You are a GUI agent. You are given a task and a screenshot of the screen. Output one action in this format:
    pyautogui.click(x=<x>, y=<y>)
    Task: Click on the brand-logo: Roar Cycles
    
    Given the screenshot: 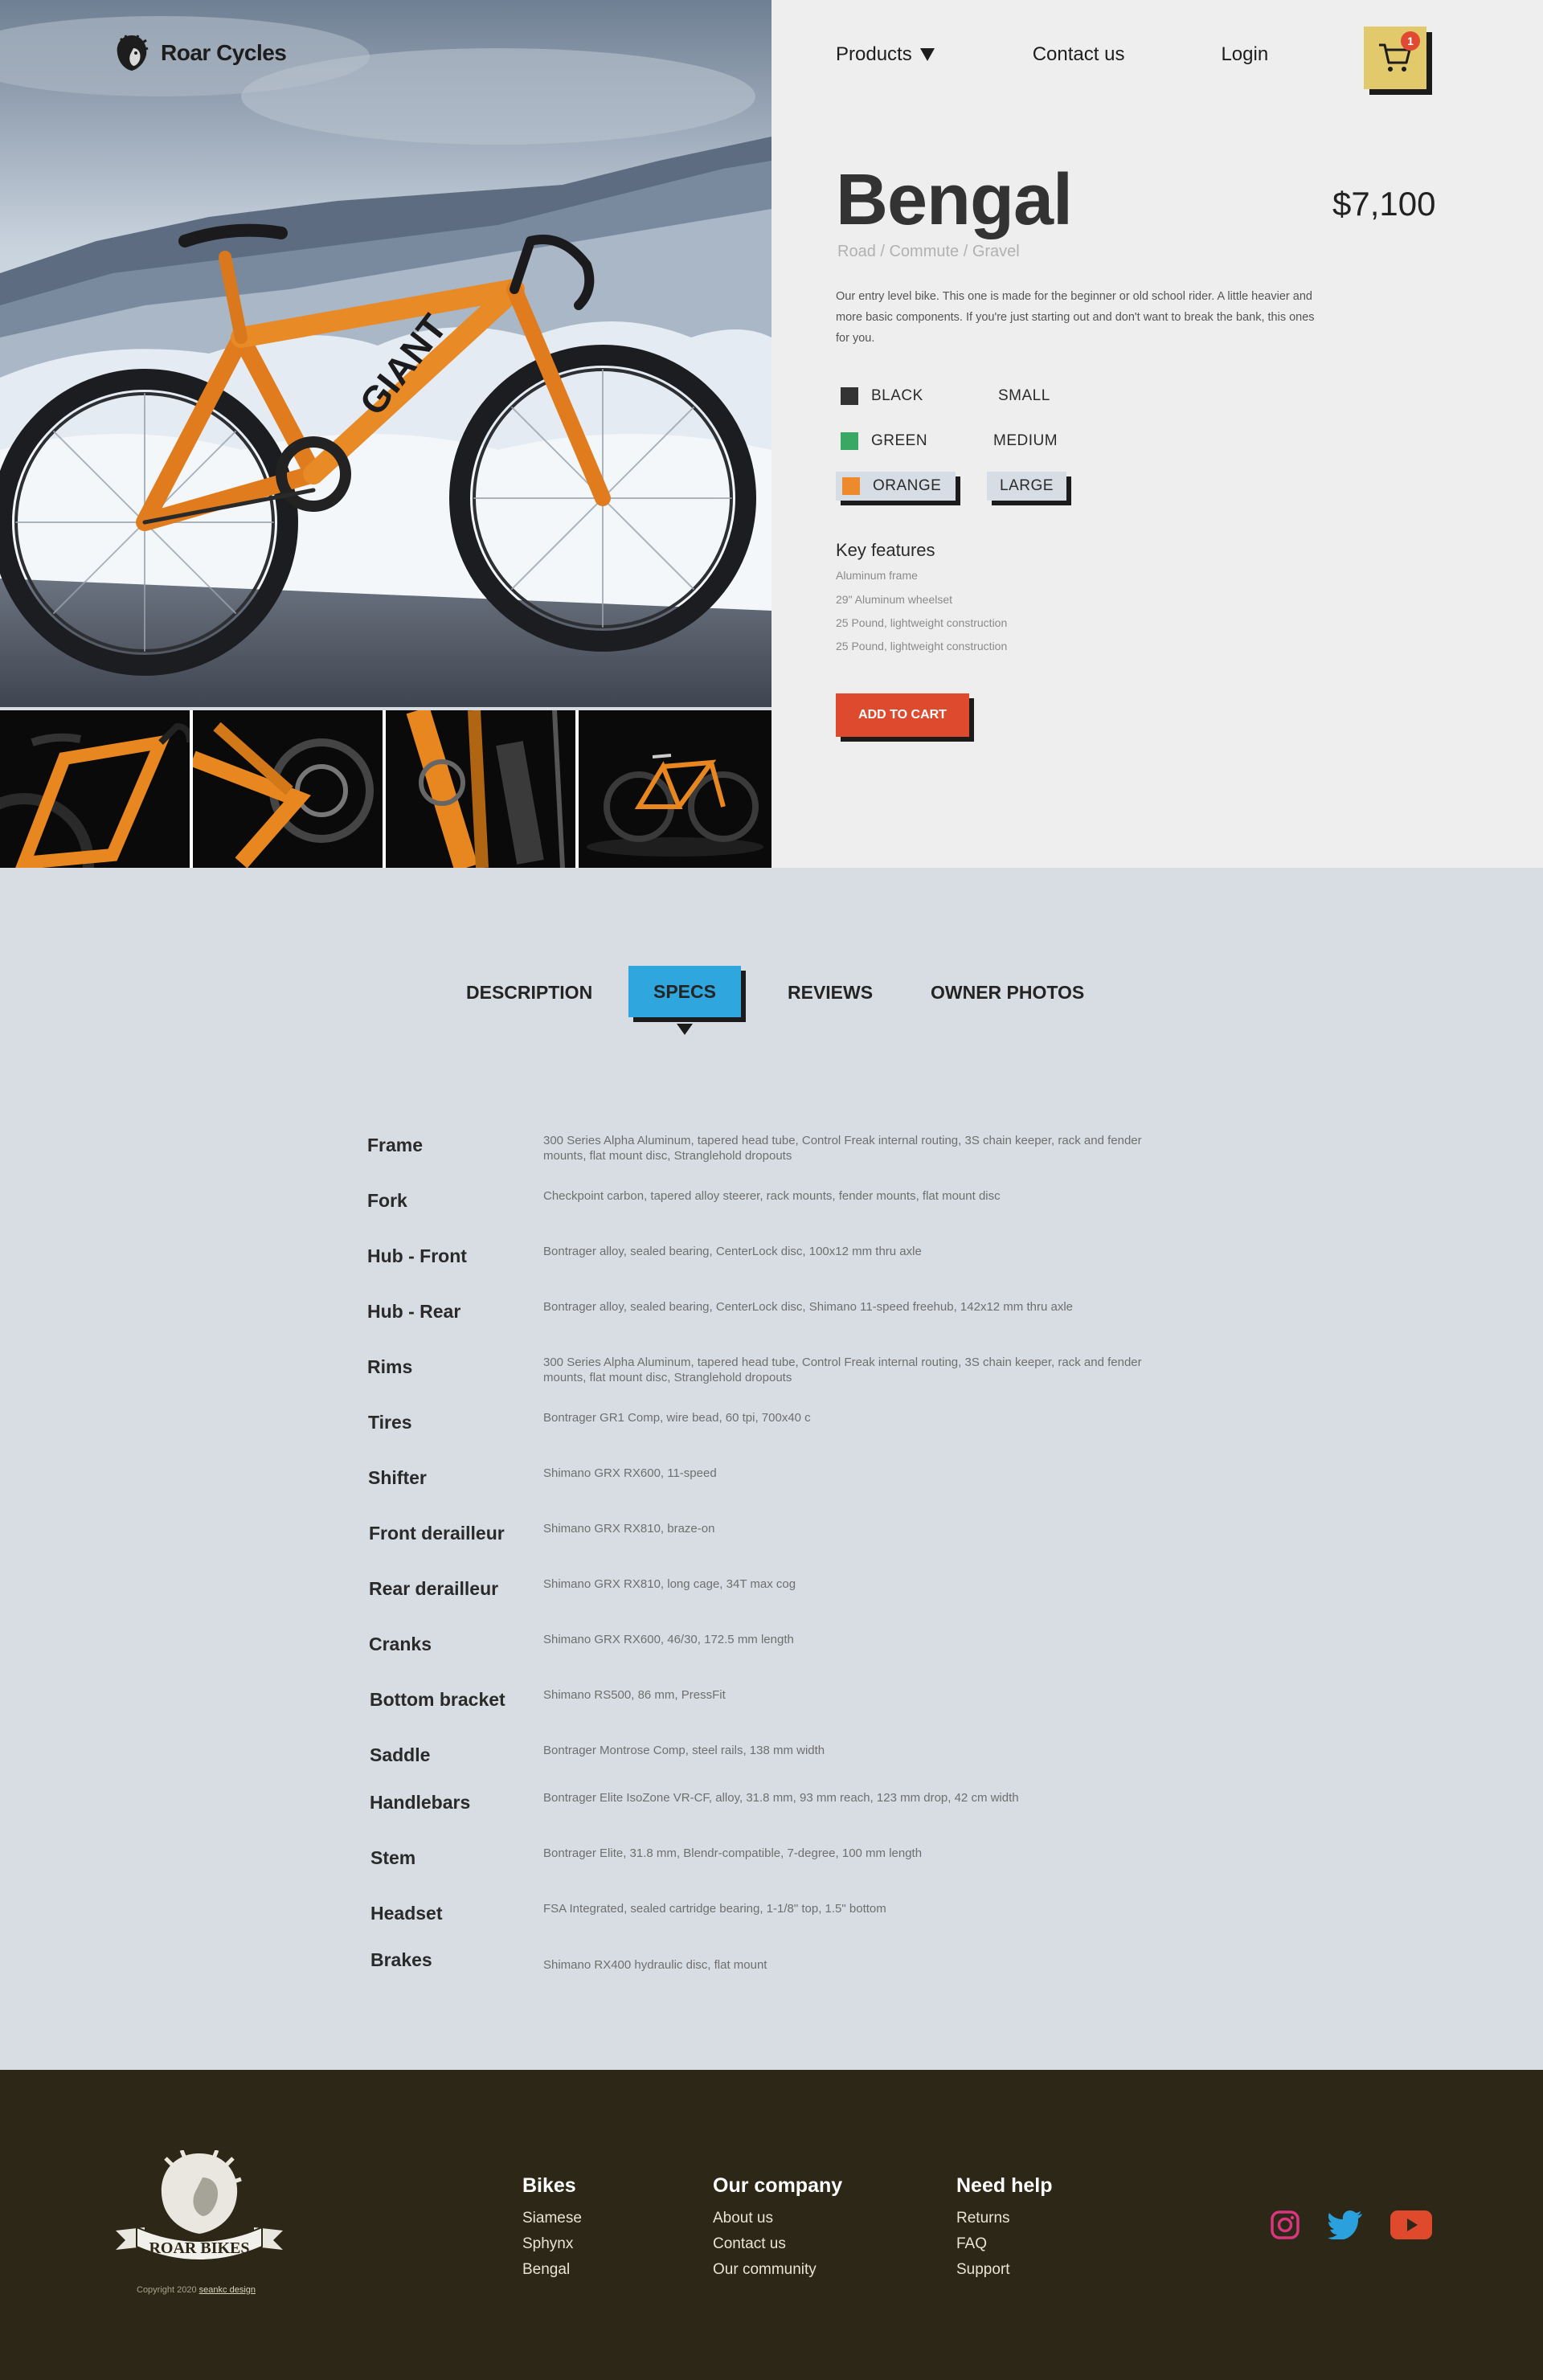 What is the action you would take?
    pyautogui.click(x=200, y=53)
    